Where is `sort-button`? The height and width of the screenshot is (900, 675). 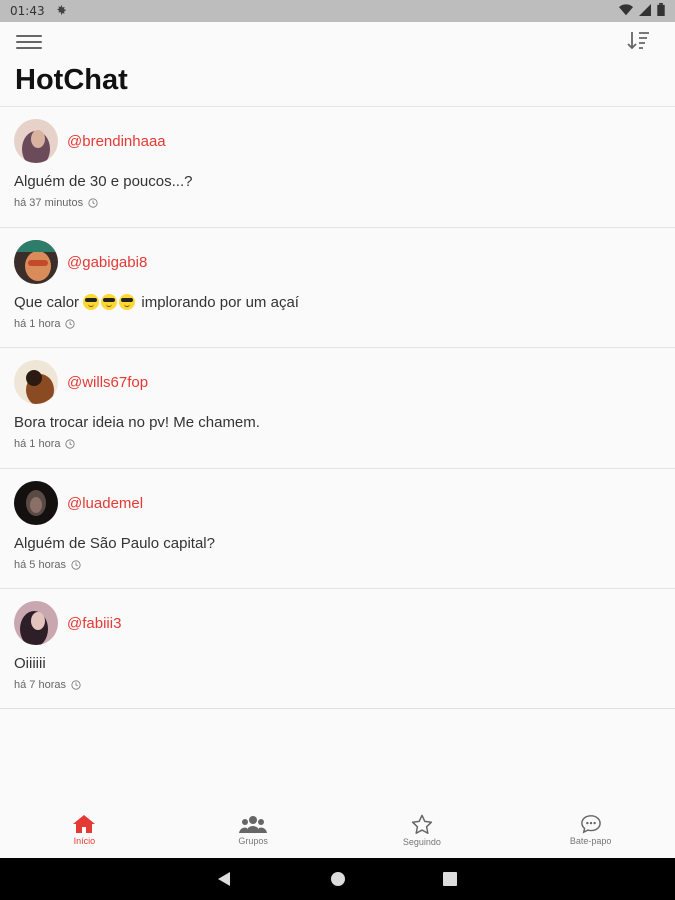
sort-button is located at coordinates (640, 42).